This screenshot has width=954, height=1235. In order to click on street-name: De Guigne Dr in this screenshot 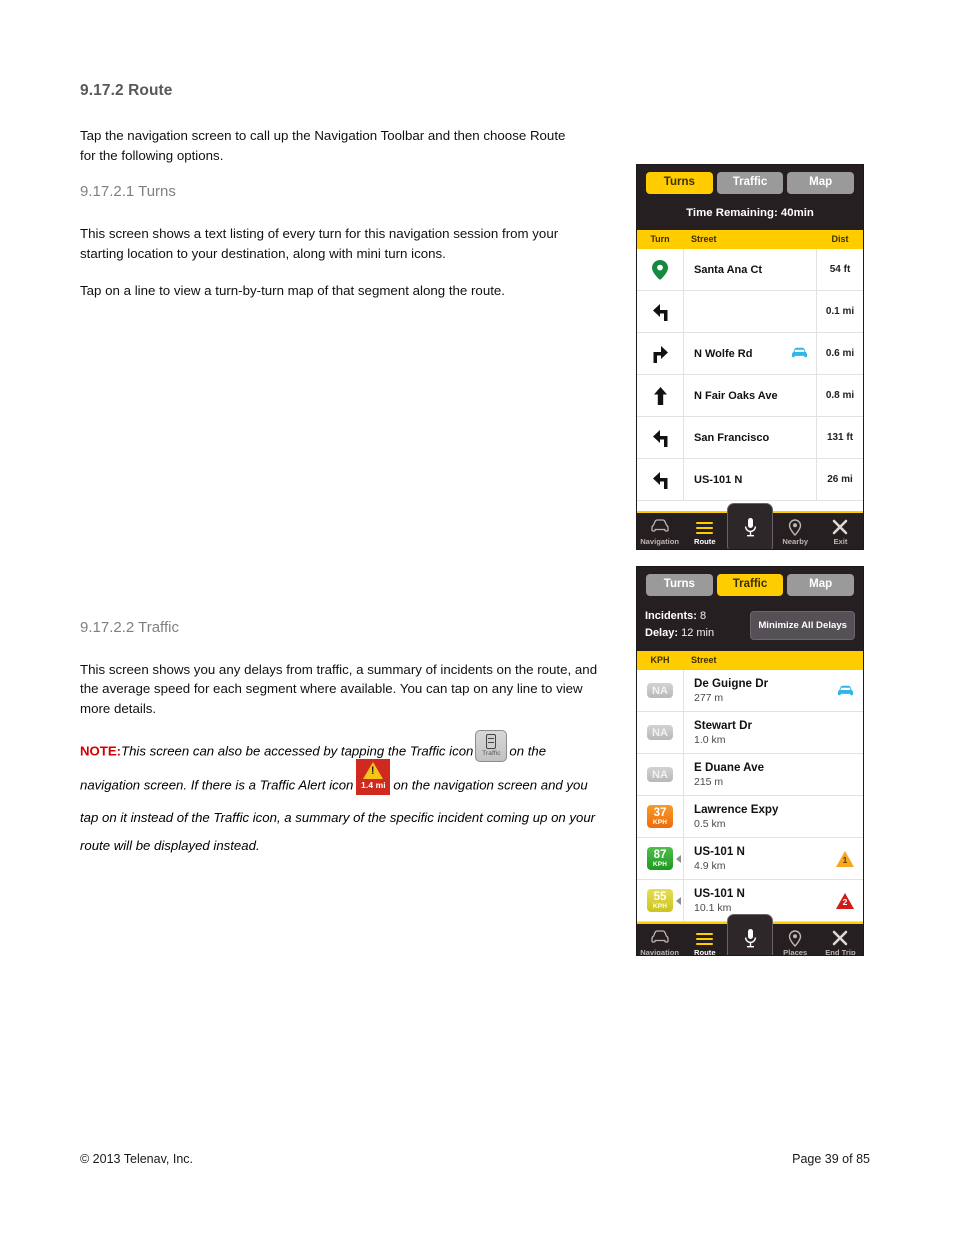, I will do `click(731, 683)`.